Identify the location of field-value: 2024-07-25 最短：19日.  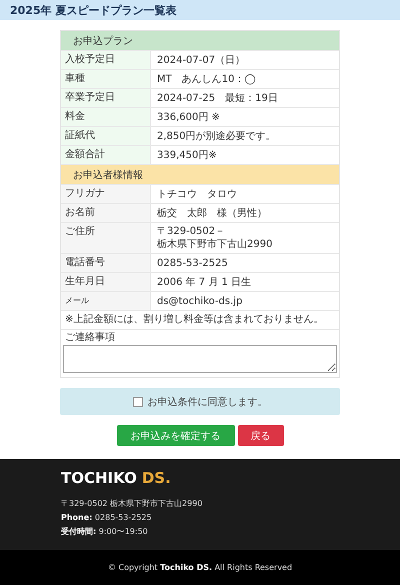
(217, 99).